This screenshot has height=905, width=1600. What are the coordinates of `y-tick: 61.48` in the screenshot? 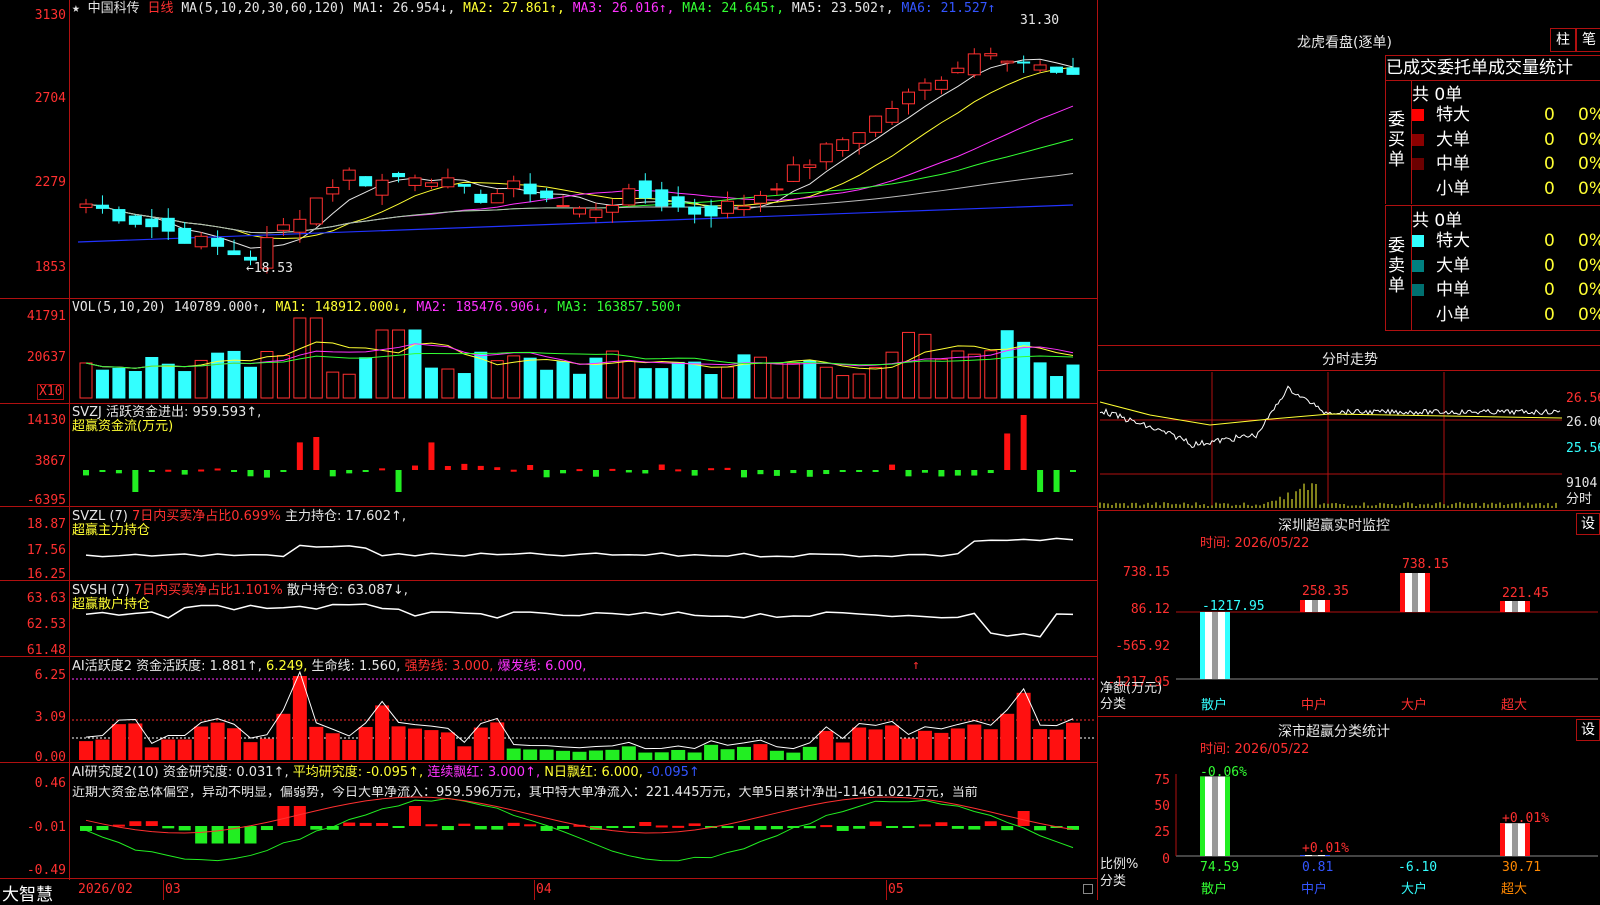 It's located at (46, 650).